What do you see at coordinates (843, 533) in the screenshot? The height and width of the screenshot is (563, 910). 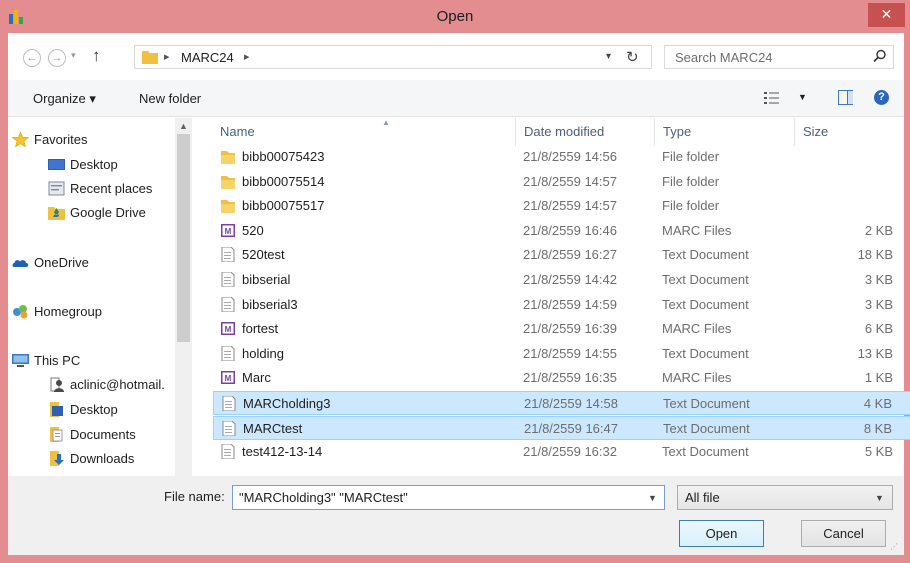 I see `cancel-button: Cancel` at bounding box center [843, 533].